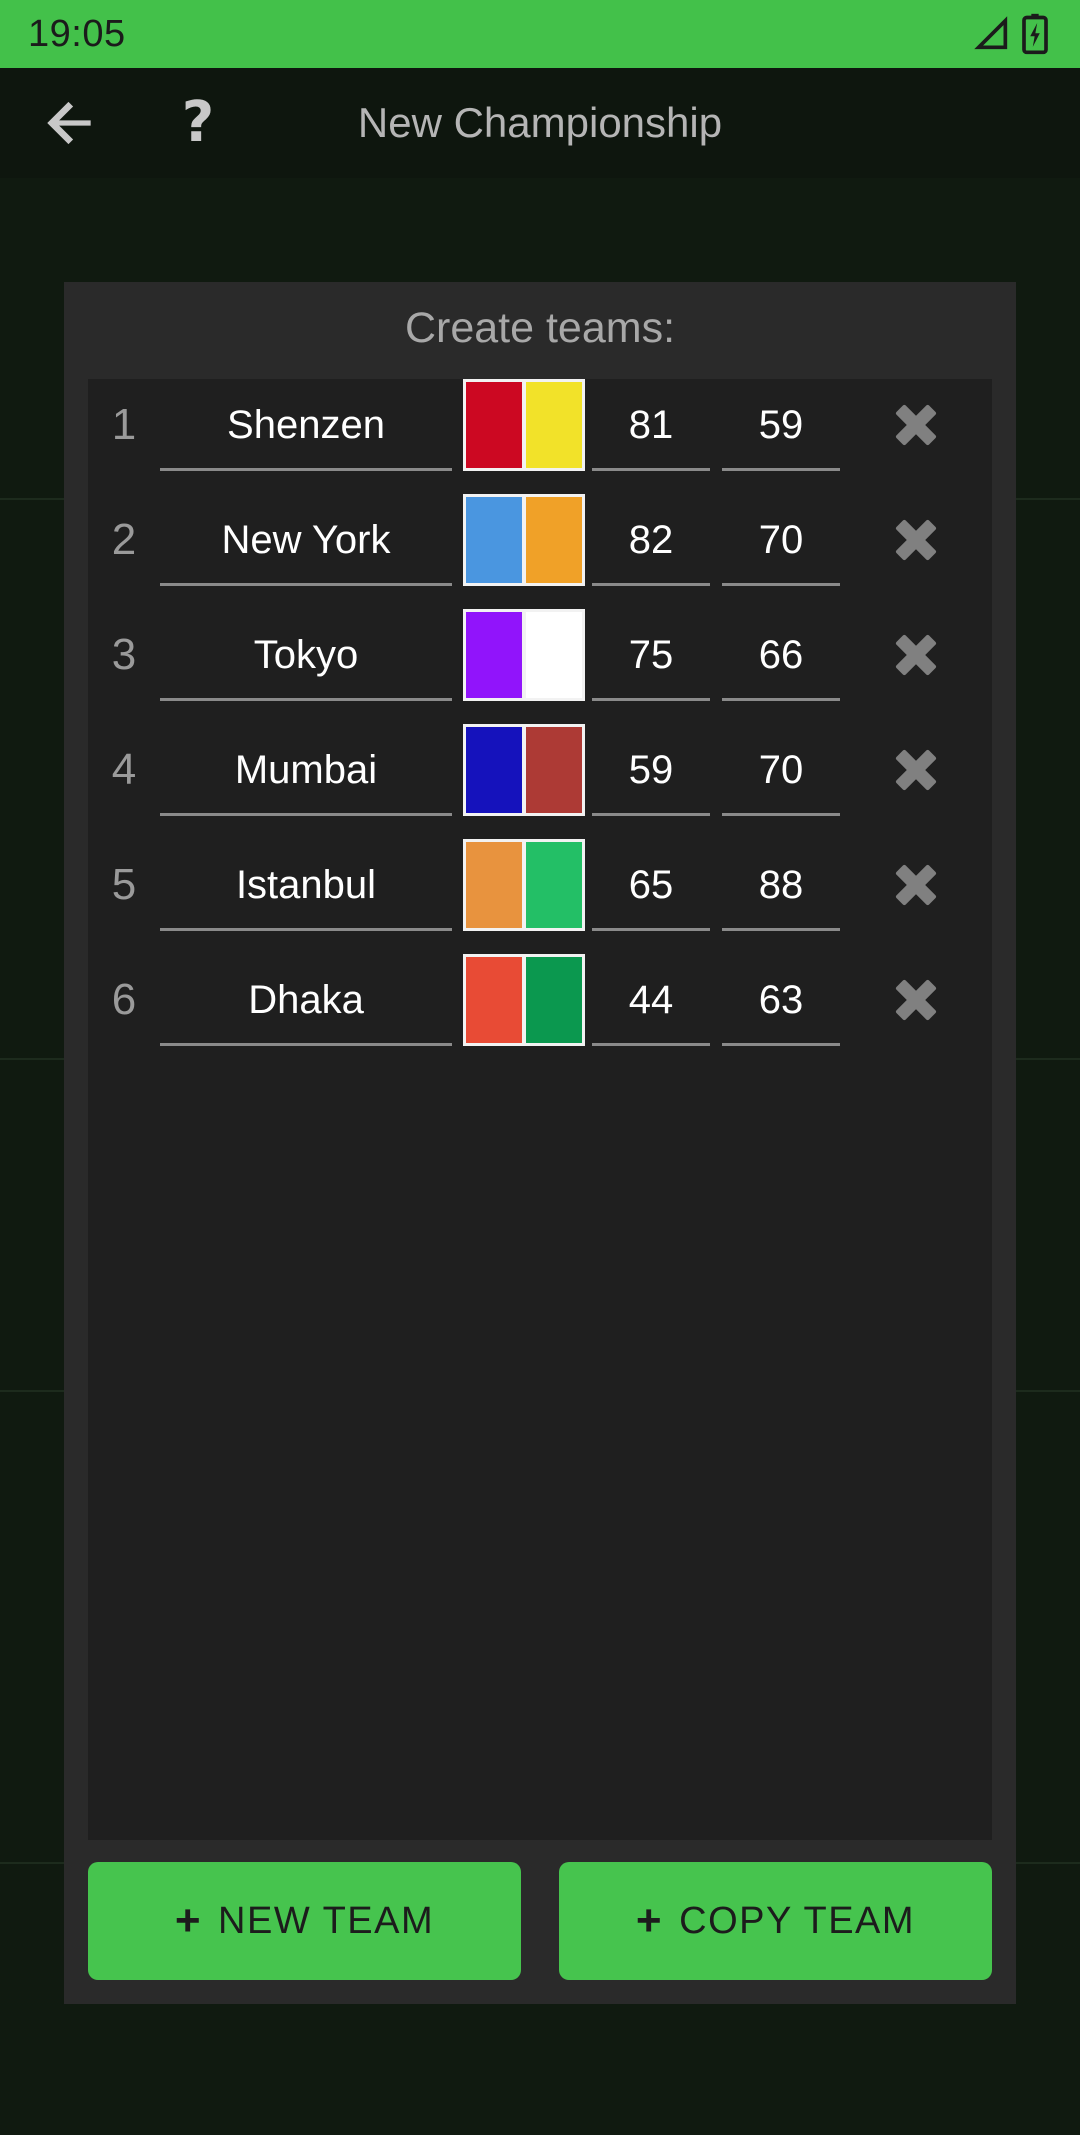 The height and width of the screenshot is (2135, 1080). I want to click on team-name-input: Dhaka, so click(306, 1000).